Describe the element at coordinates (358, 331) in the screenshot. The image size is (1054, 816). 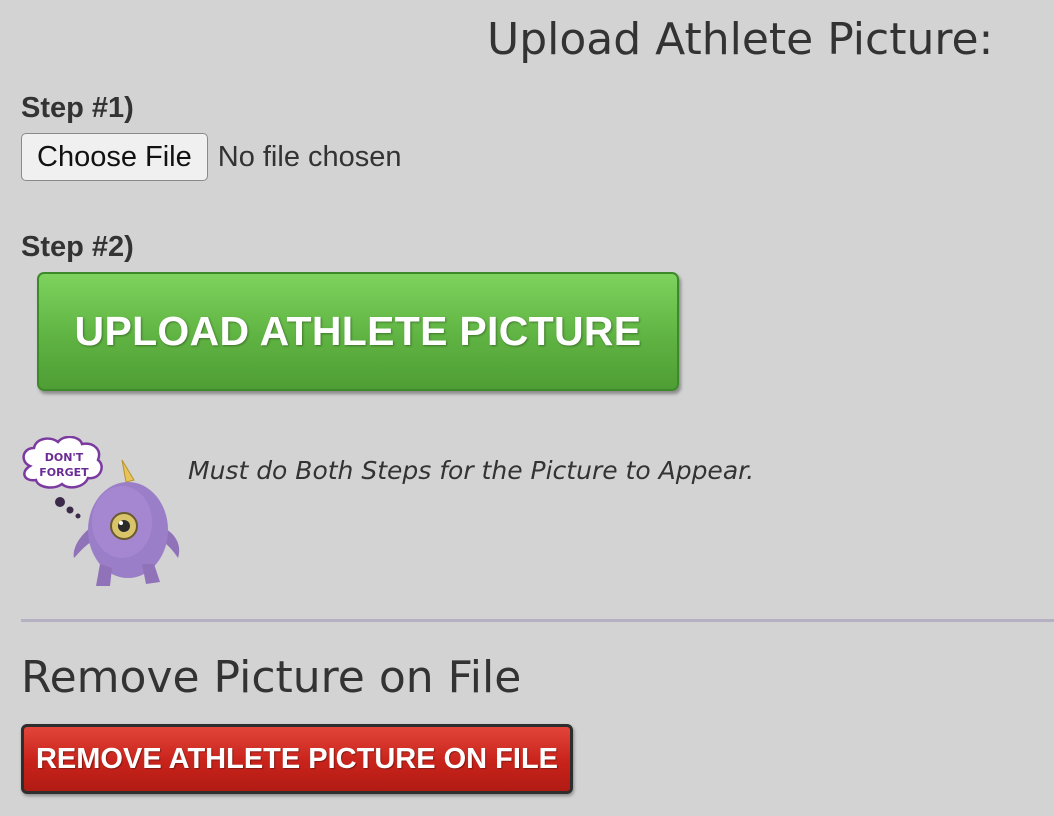
I see `upload-athlete-picture-button: UPLOAD ATHLETE PICTURE` at that location.